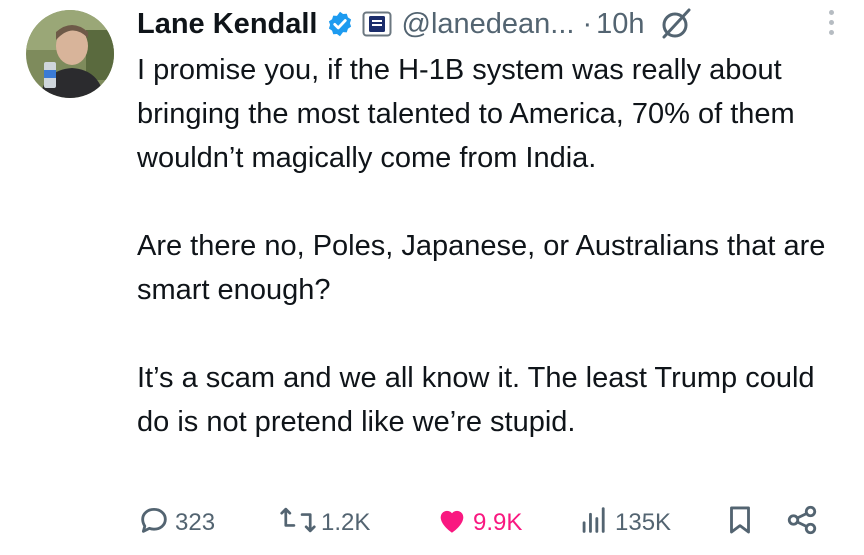  I want to click on bookmark-icon, so click(740, 523).